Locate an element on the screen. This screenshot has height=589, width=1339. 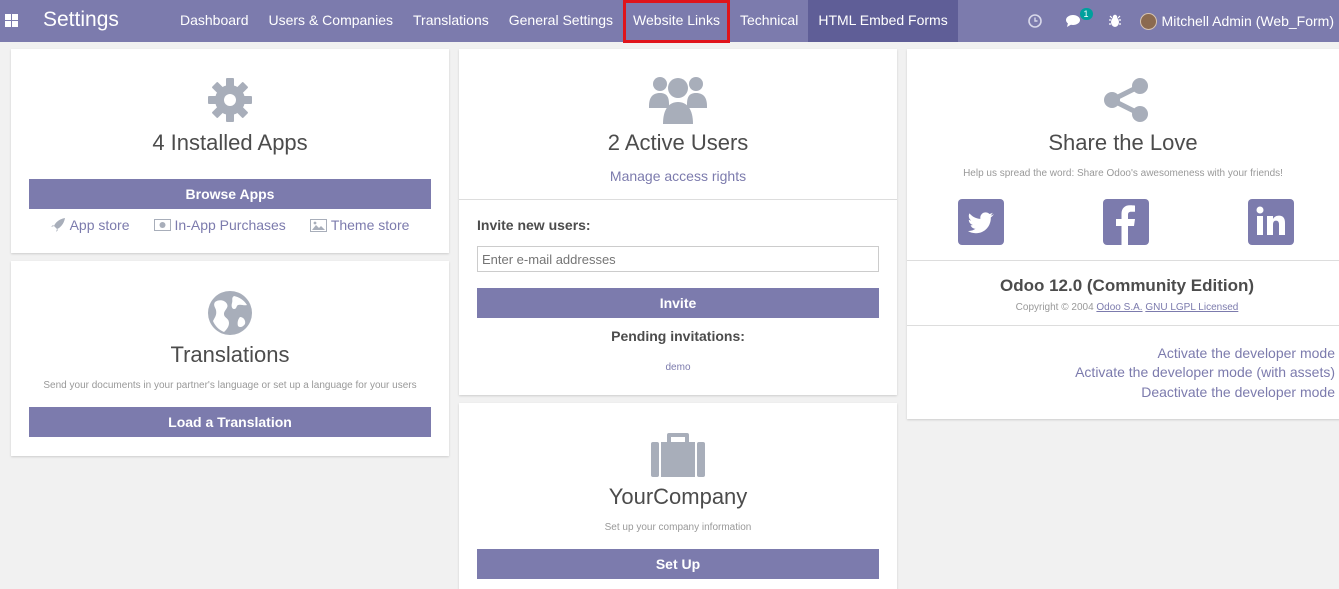
twitter-icon is located at coordinates (980, 223).